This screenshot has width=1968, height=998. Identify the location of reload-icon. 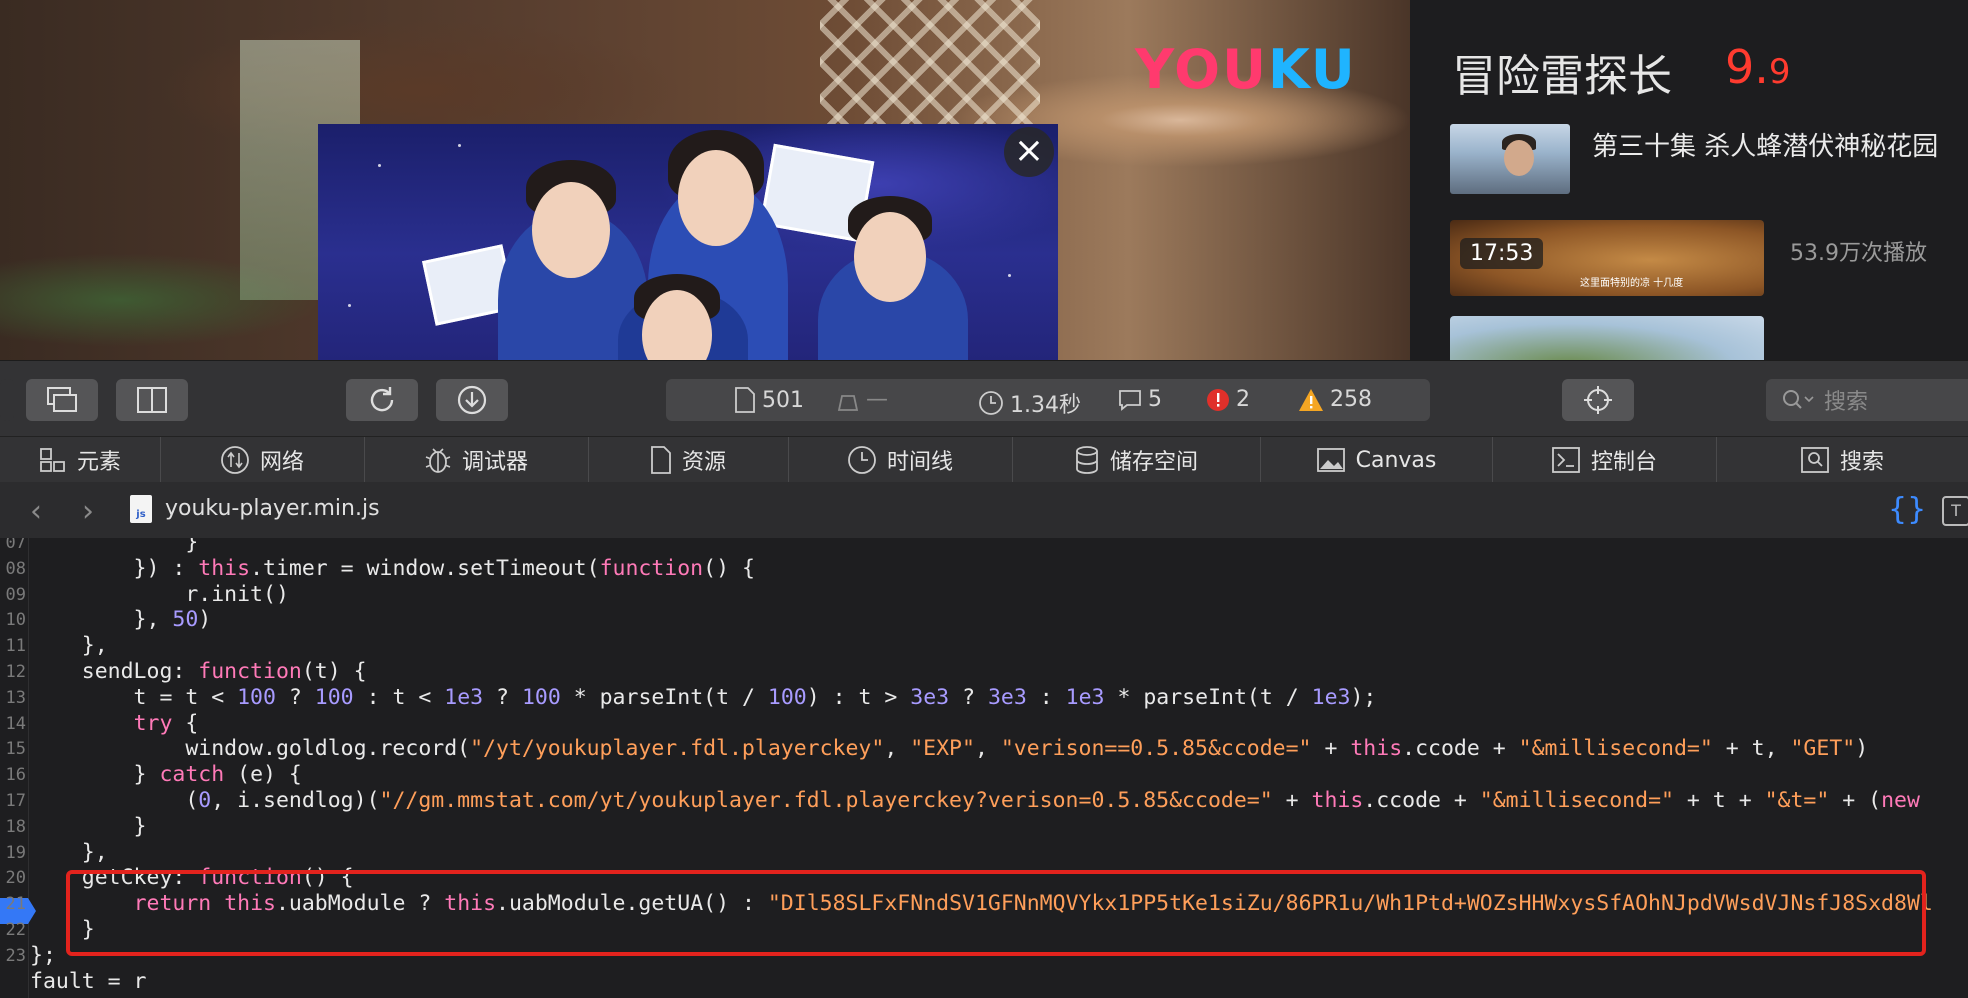
(382, 399).